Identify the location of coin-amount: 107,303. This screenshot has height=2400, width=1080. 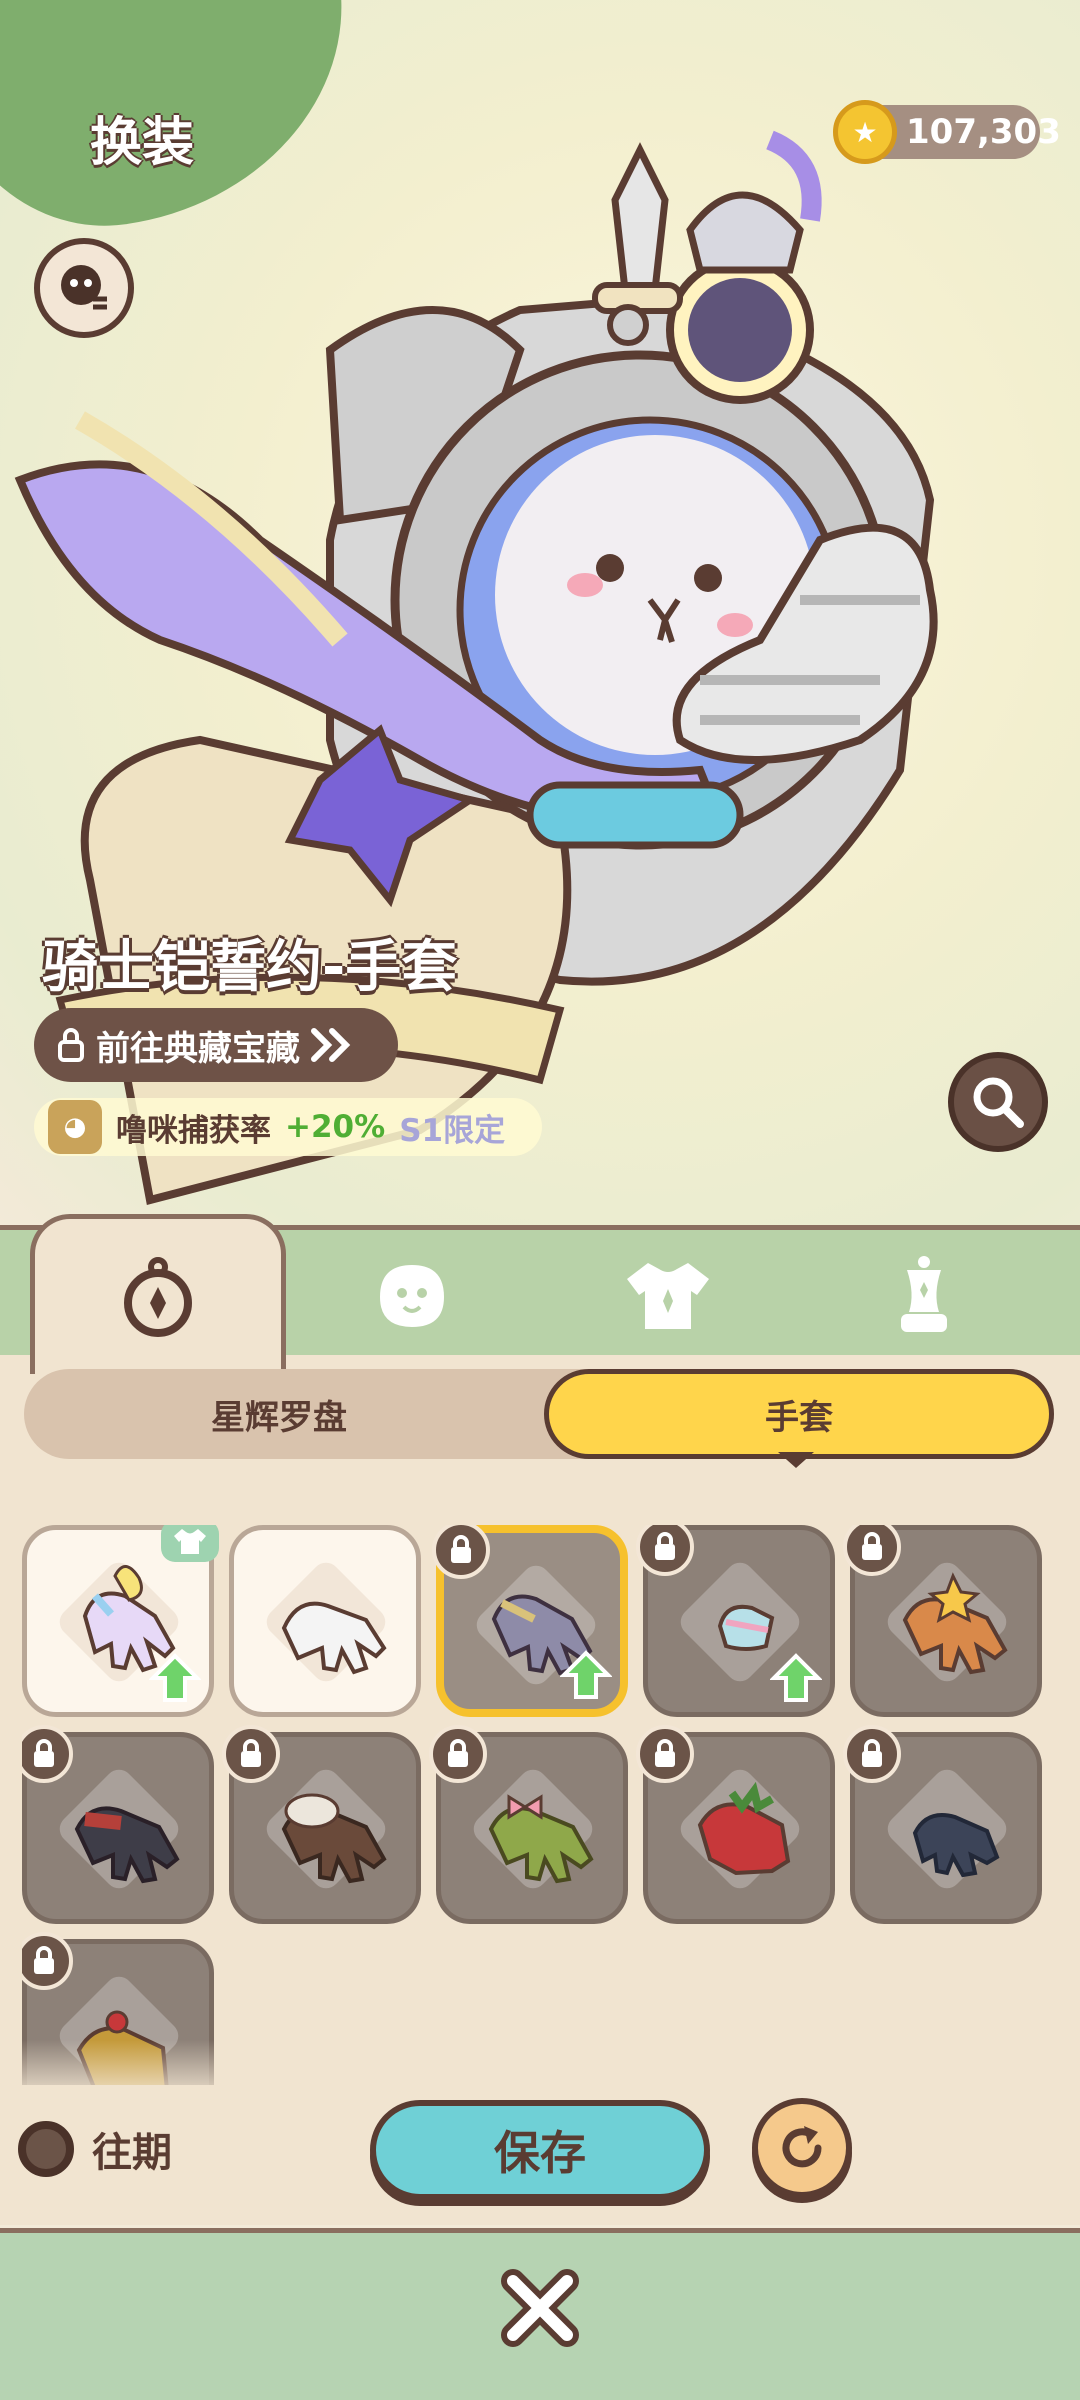
(983, 132).